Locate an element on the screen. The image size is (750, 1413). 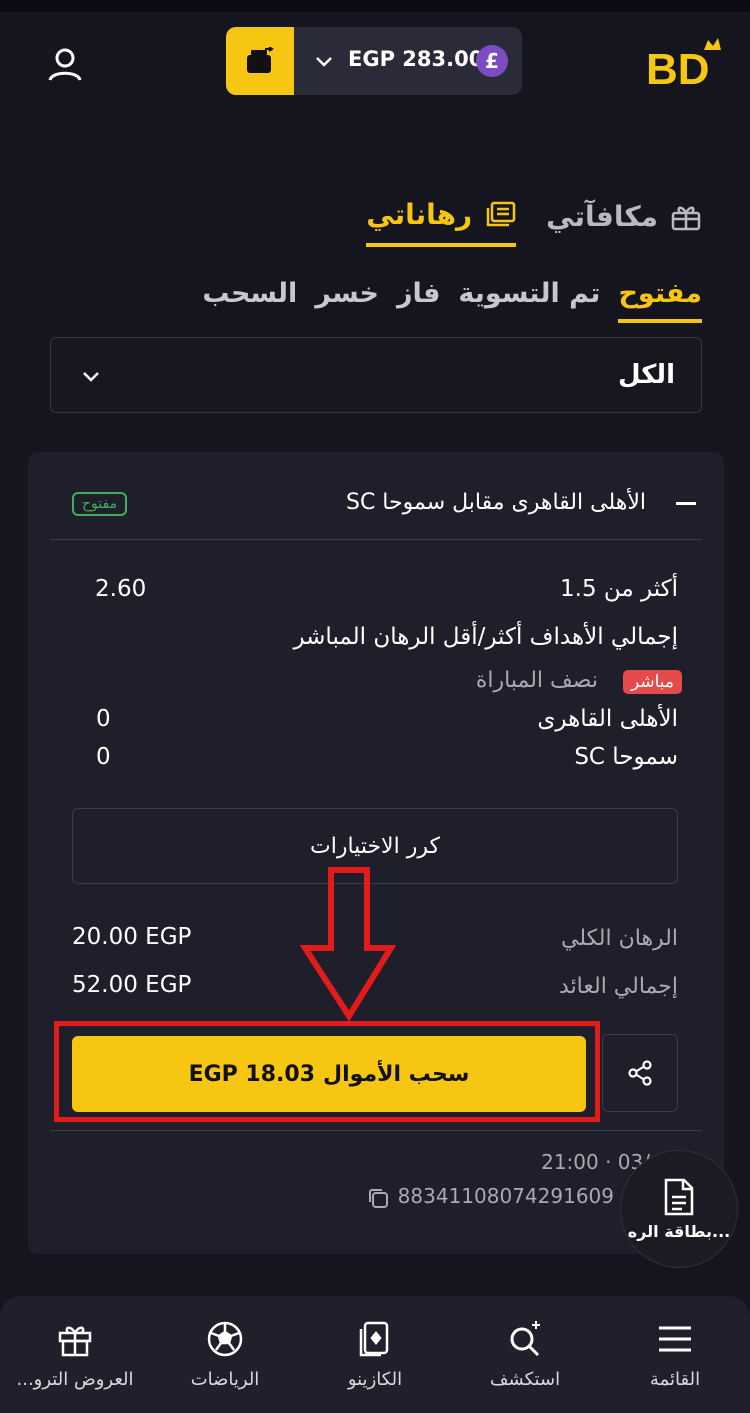
tab-lost: خسر is located at coordinates (347, 300).